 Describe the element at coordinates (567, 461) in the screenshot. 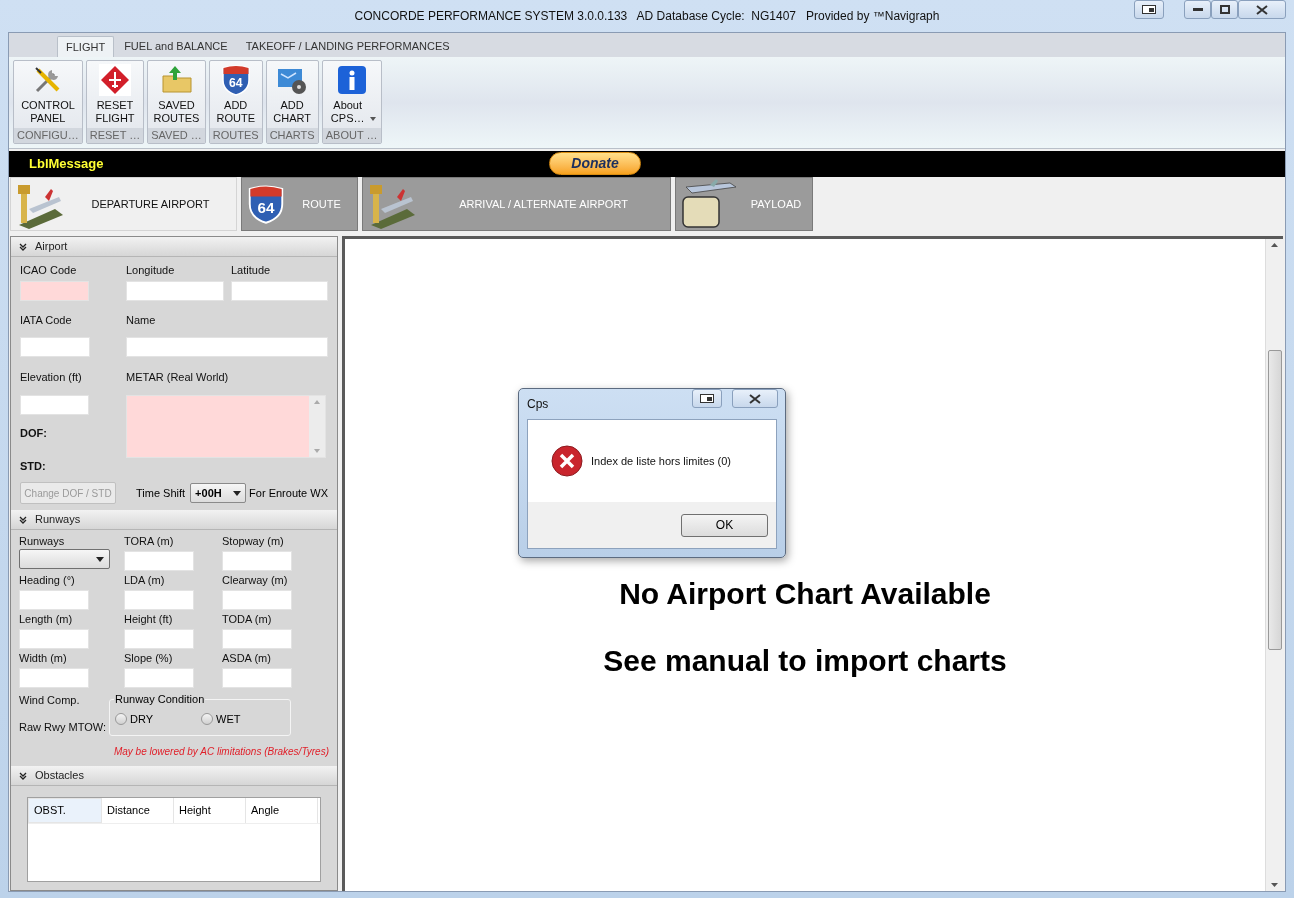

I see `error-icon` at that location.